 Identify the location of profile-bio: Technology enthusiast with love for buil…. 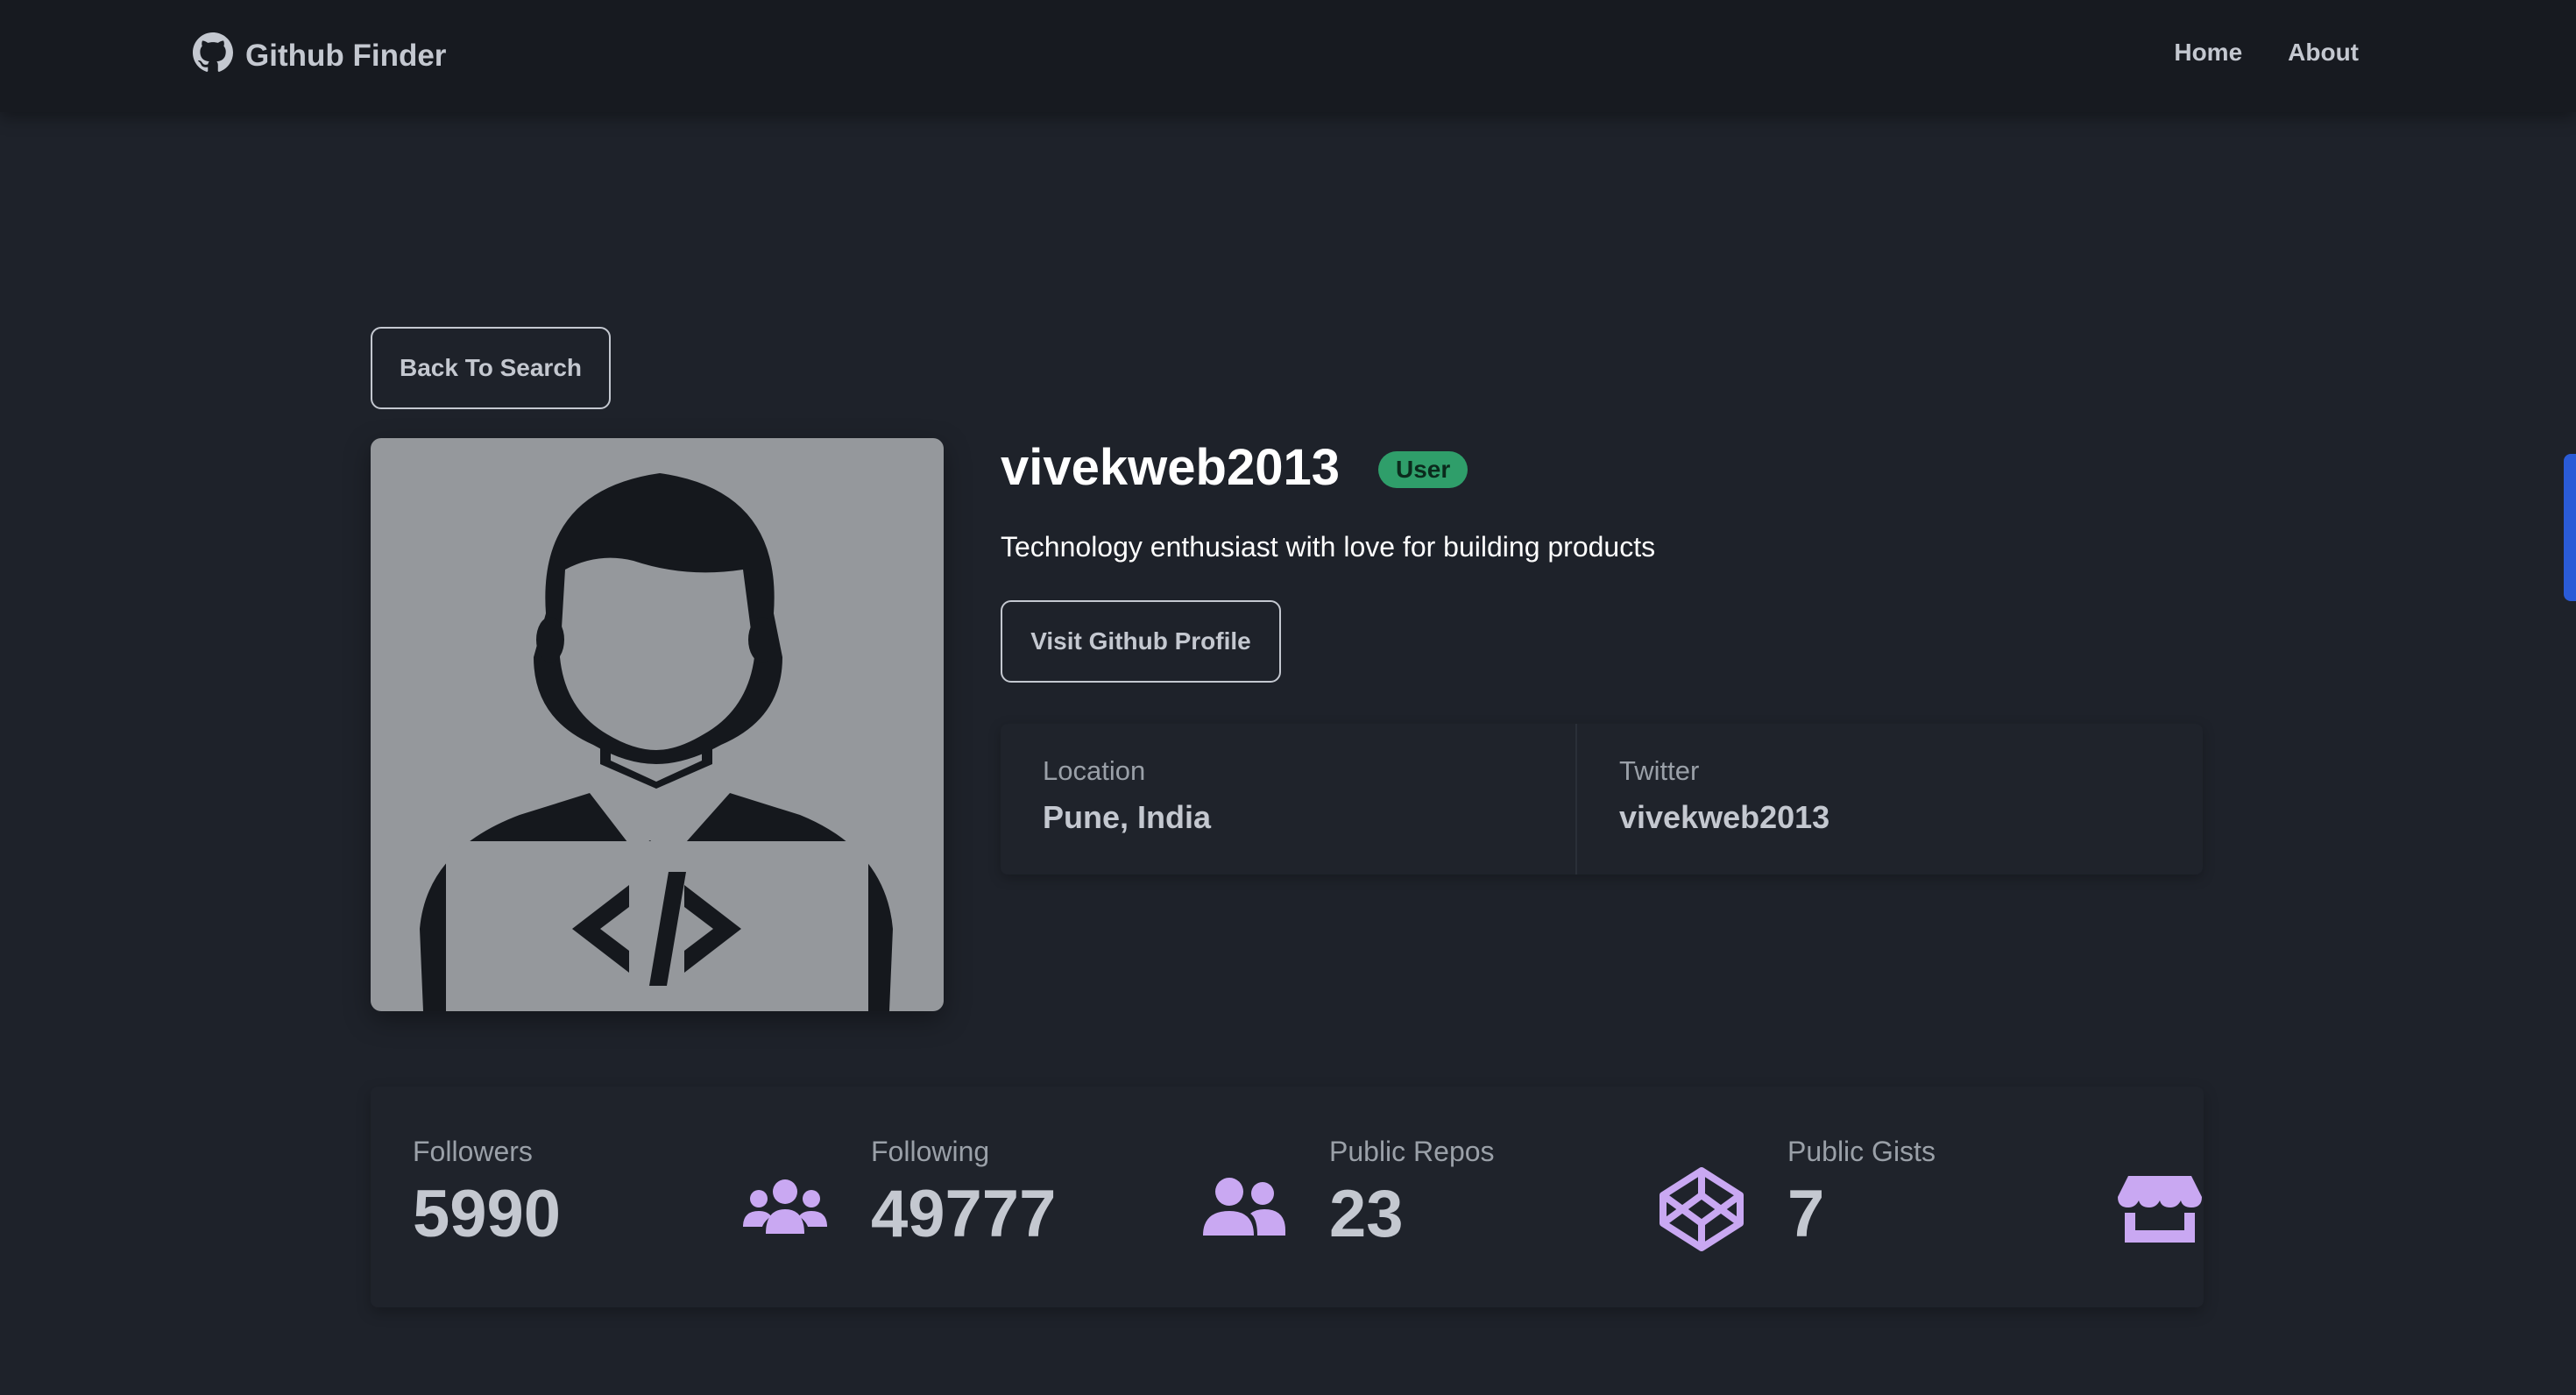
(1328, 547).